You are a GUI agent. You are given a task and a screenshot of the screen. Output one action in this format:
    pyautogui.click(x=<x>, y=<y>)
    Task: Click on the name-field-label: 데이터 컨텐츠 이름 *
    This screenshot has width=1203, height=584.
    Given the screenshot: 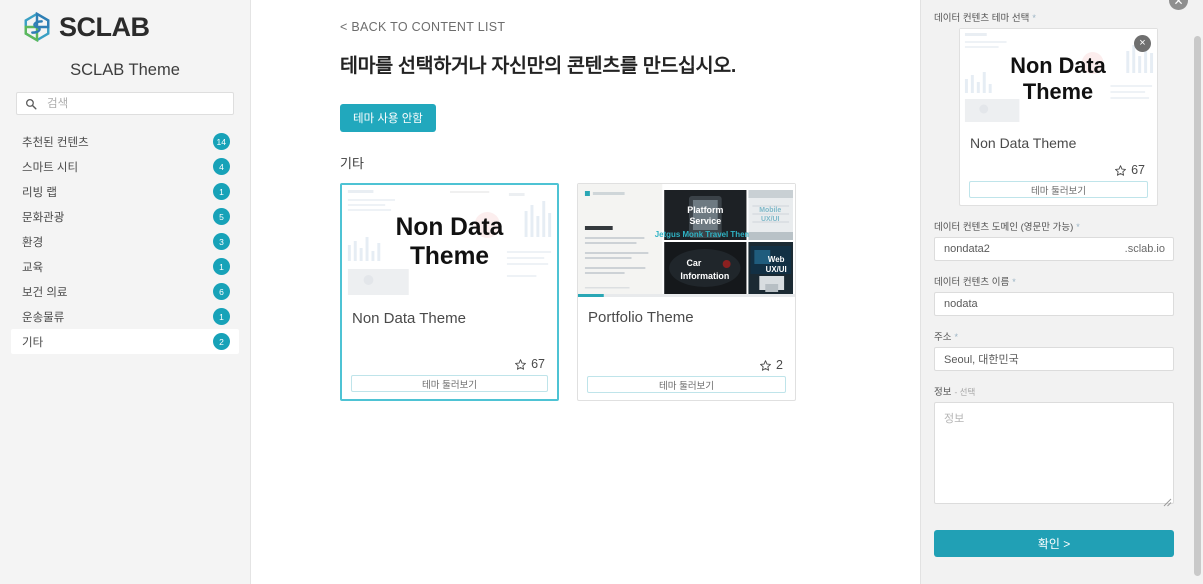 What is the action you would take?
    pyautogui.click(x=1054, y=281)
    